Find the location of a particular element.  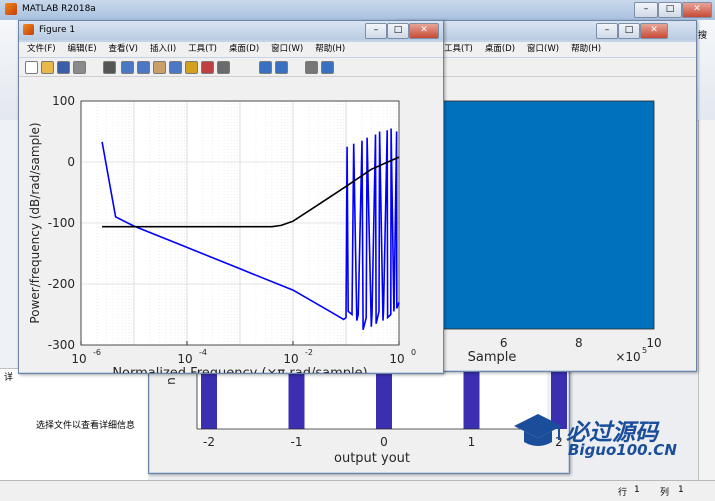

hist-xtick-label: 0 is located at coordinates (384, 442).